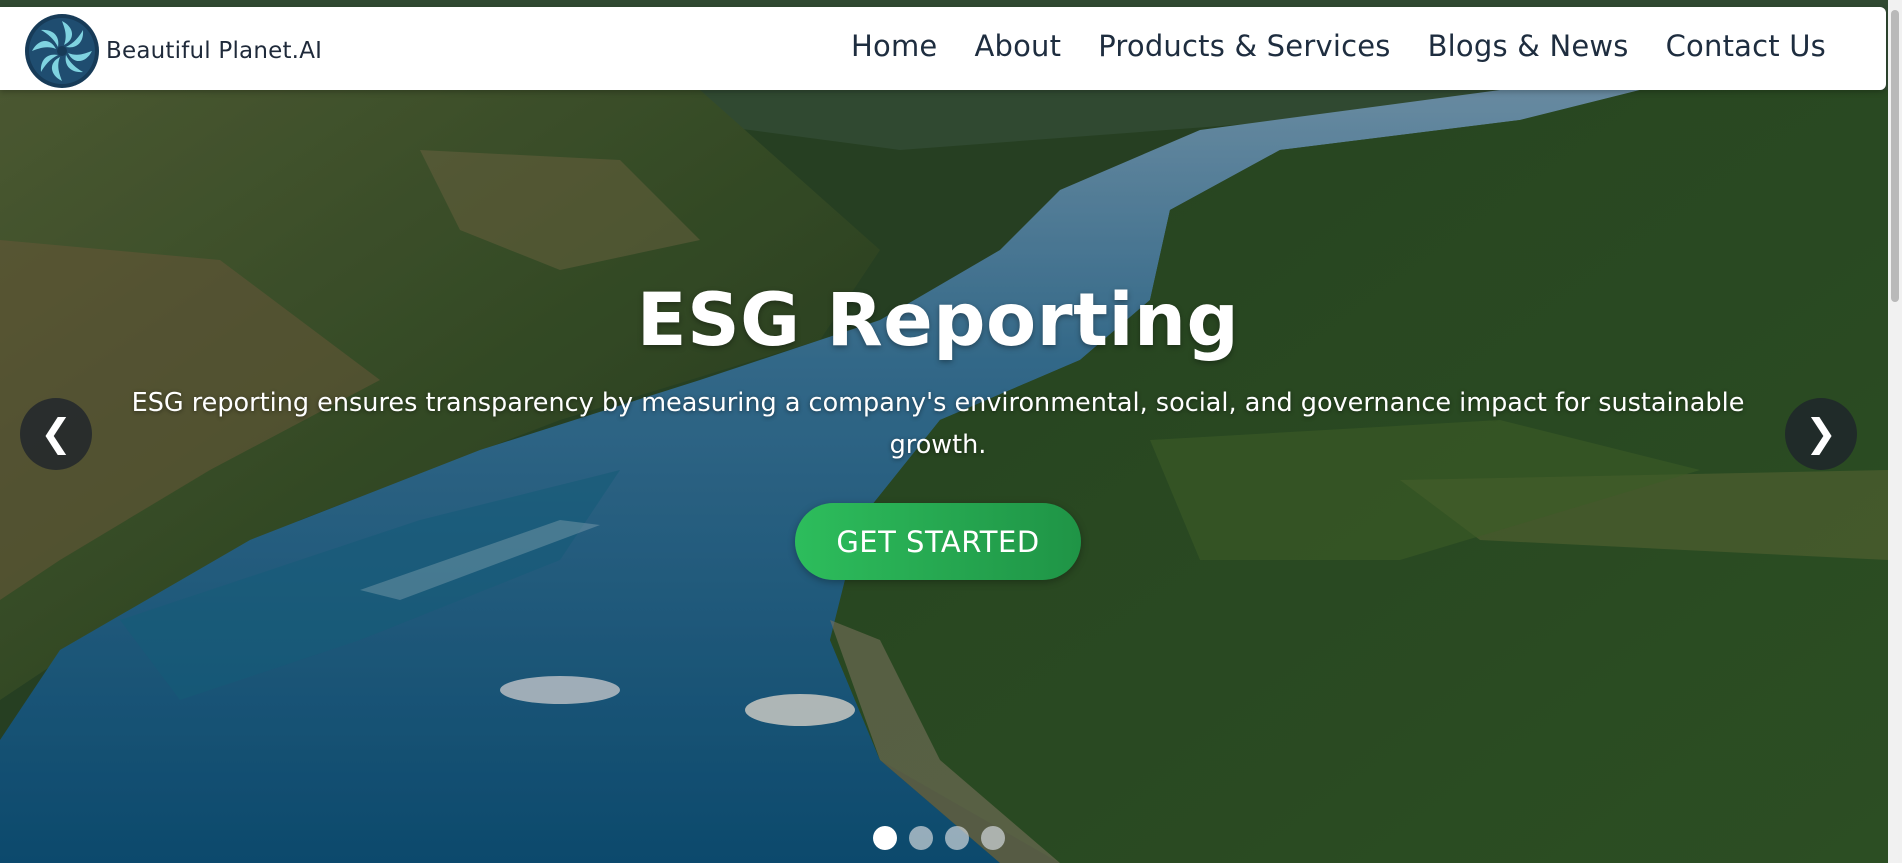 The image size is (1902, 863). Describe the element at coordinates (62, 51) in the screenshot. I see `swirl-logo-icon` at that location.